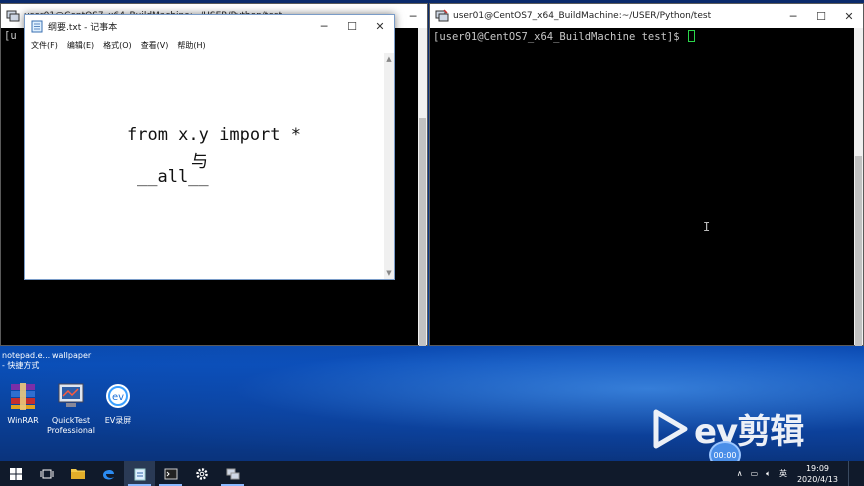  What do you see at coordinates (23, 396) in the screenshot?
I see `winrar-icon` at bounding box center [23, 396].